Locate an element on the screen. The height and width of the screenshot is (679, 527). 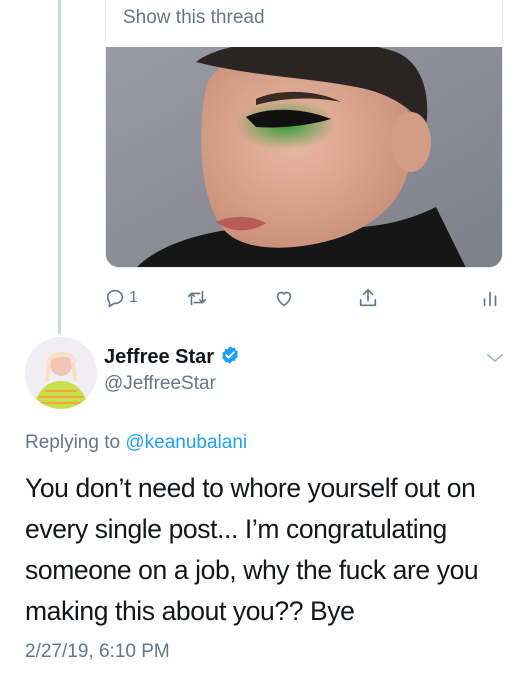
replying-to-line: Replying to @keanubalani is located at coordinates (136, 443).